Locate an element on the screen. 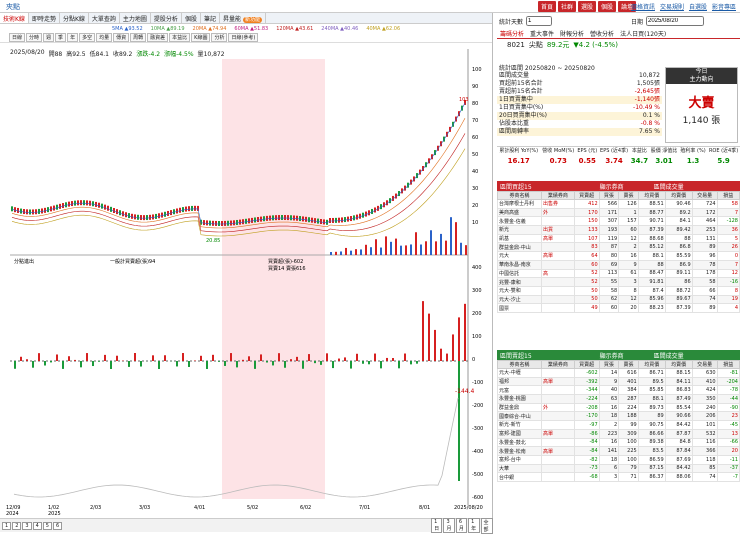 The width and height of the screenshot is (740, 534). tab-institutional: 法人日買(120天) is located at coordinates (643, 33).